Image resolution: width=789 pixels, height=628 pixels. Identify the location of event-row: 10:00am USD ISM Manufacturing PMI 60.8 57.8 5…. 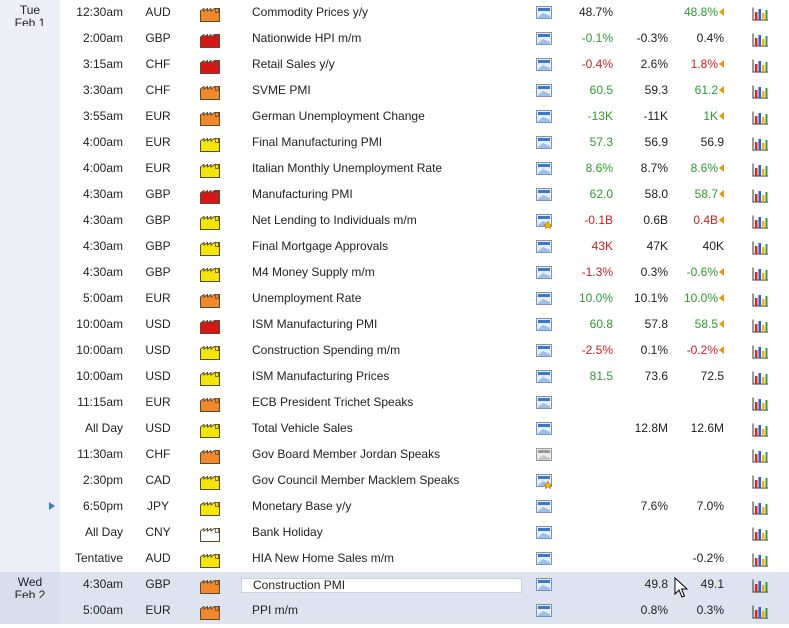
(394, 325).